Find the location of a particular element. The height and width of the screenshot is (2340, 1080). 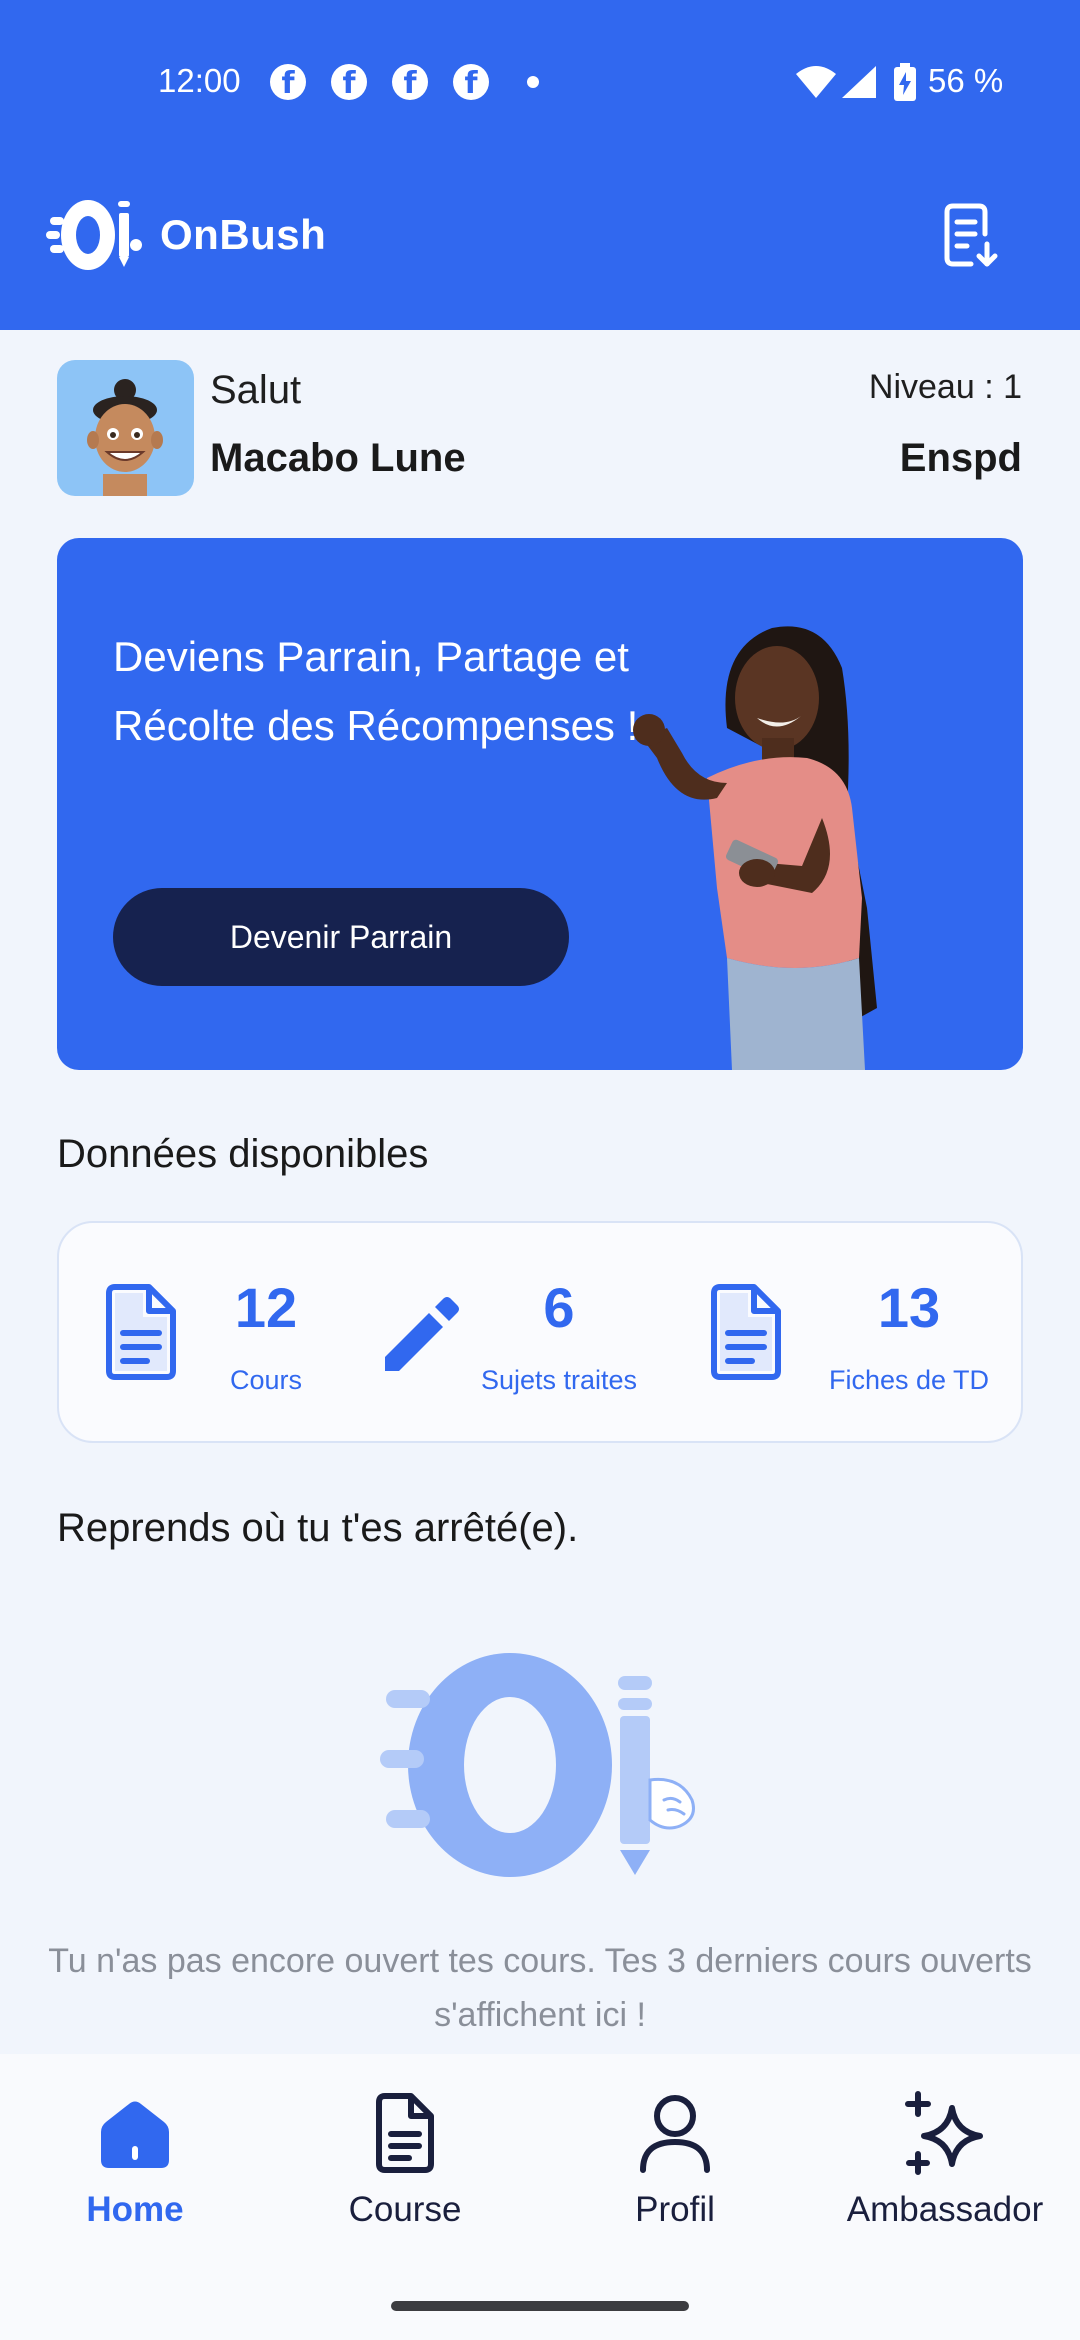

nav-ambassador: Ambassador is located at coordinates (945, 2159).